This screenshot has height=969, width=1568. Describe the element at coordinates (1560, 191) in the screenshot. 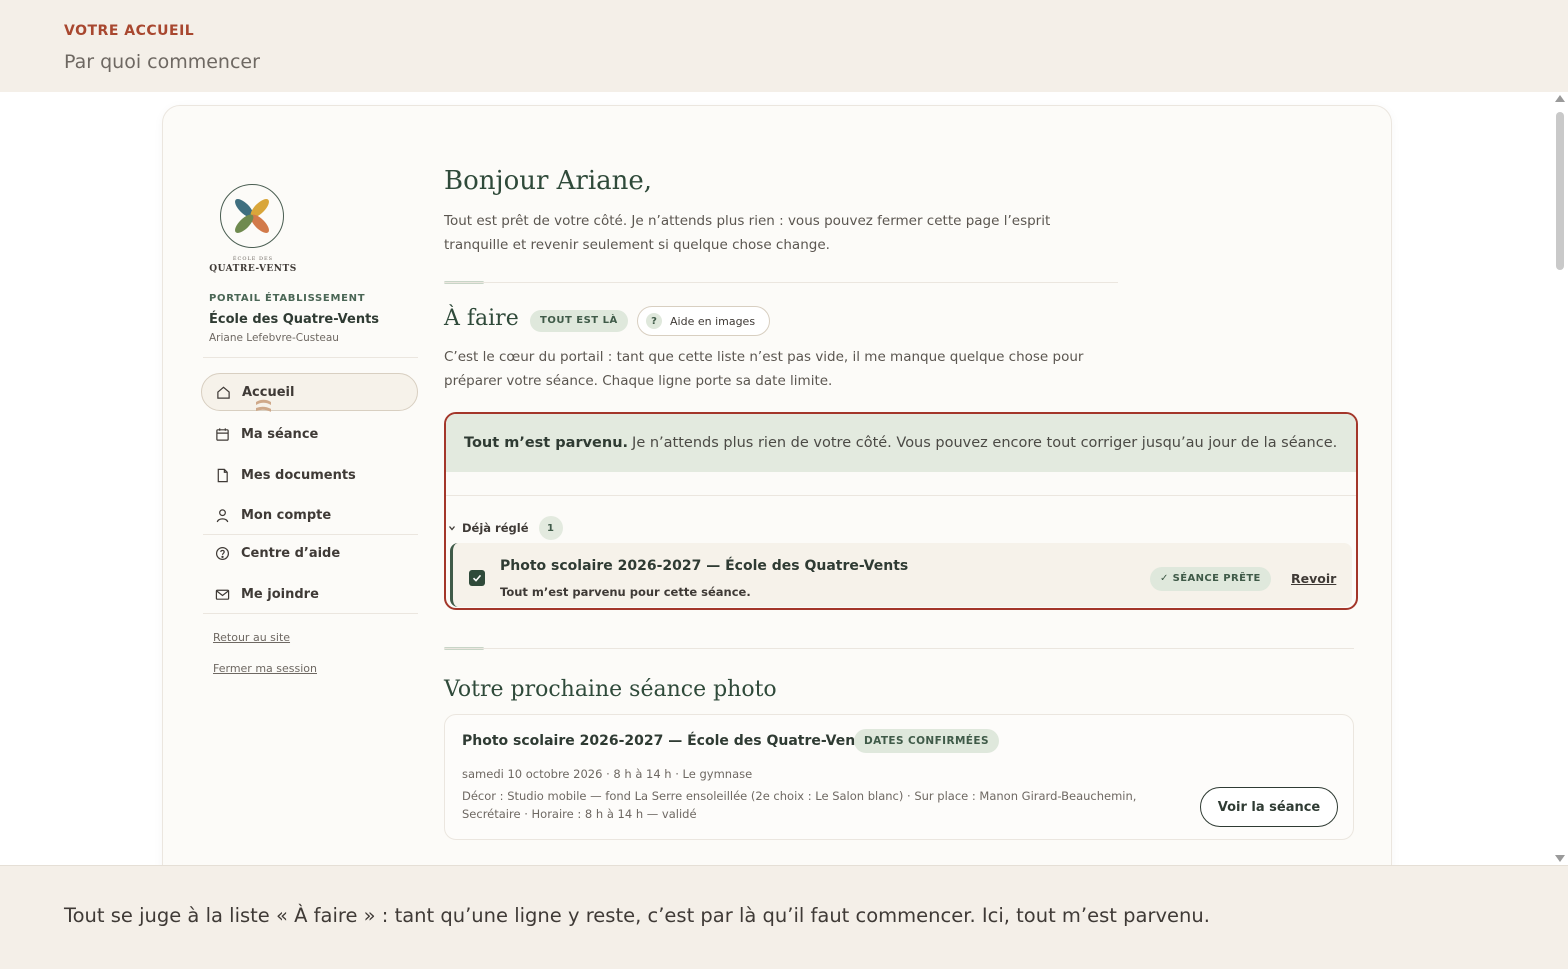

I see `scroll-thumb` at that location.